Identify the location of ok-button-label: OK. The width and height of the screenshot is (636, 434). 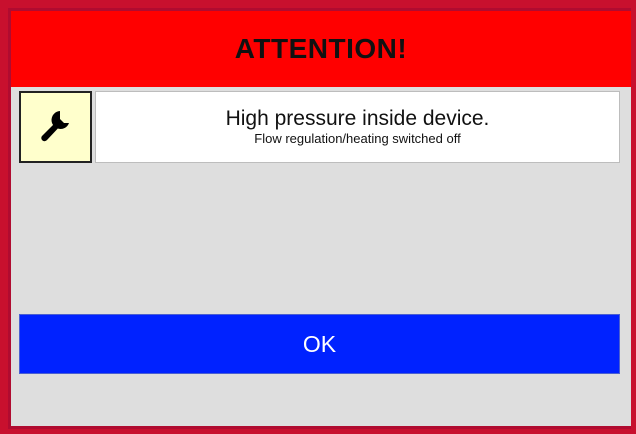
(319, 343).